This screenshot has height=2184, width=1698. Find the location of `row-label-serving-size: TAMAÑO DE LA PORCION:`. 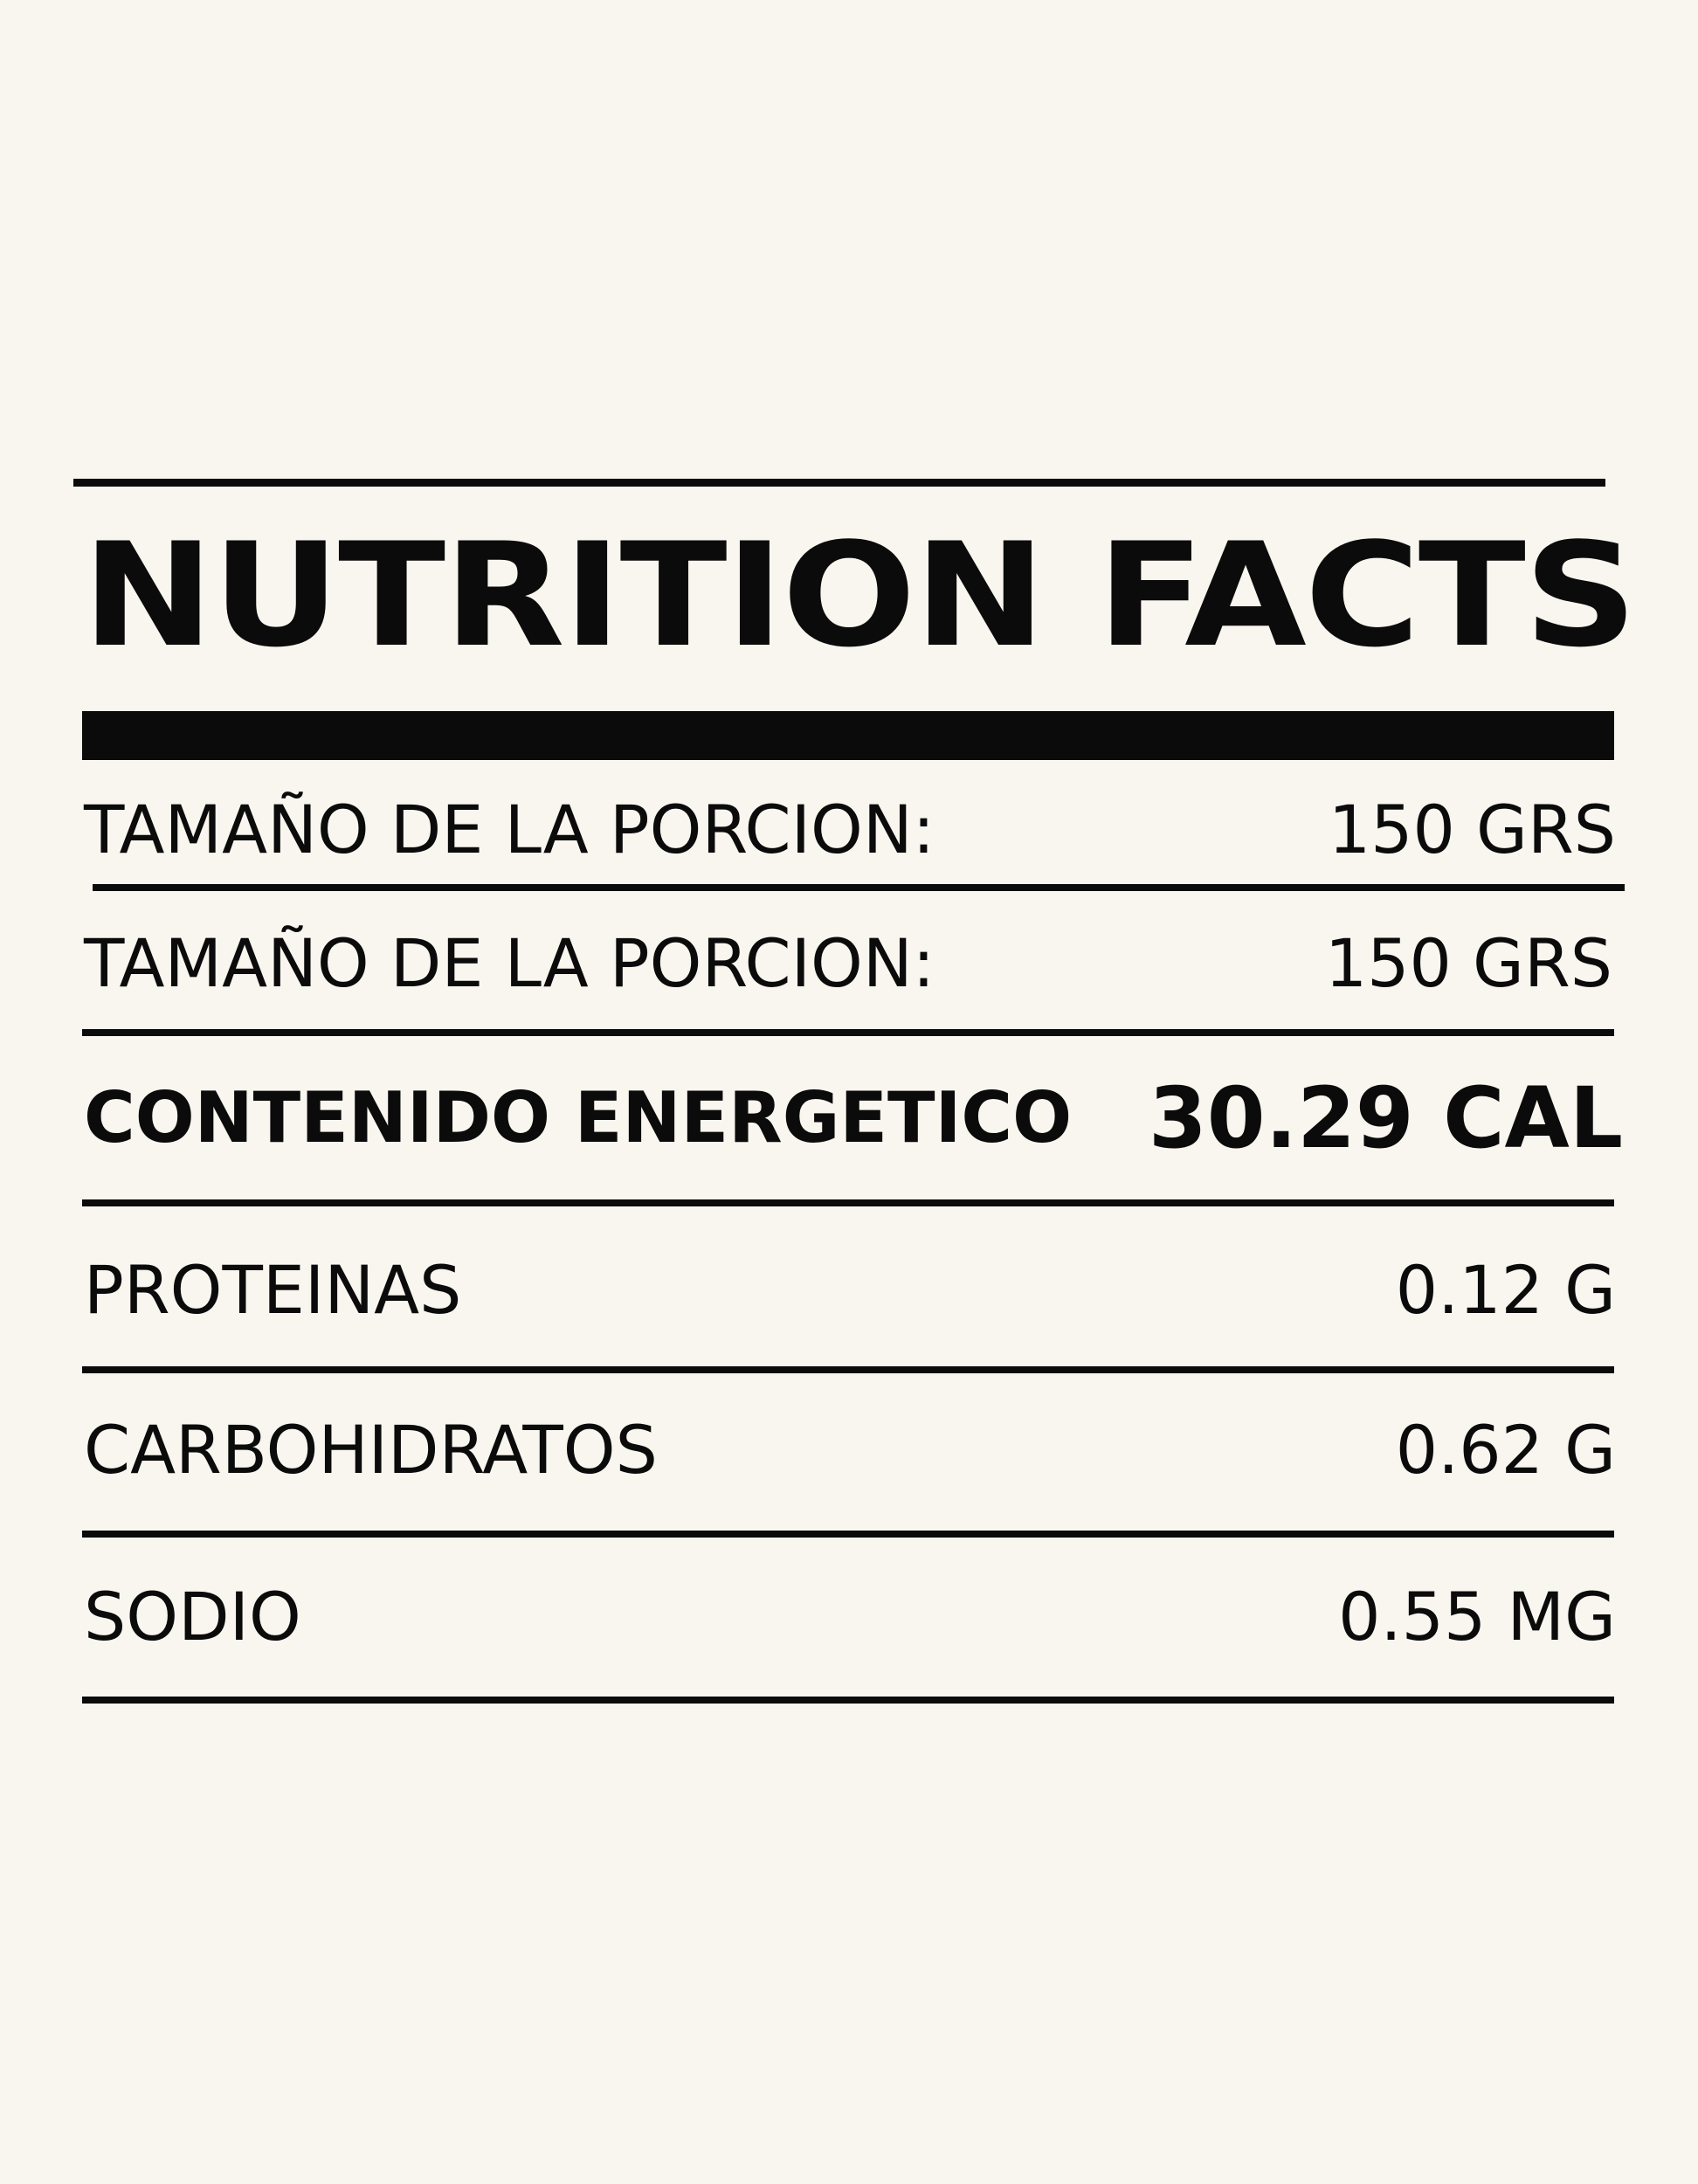

row-label-serving-size: TAMAÑO DE LA PORCION: is located at coordinates (509, 829).